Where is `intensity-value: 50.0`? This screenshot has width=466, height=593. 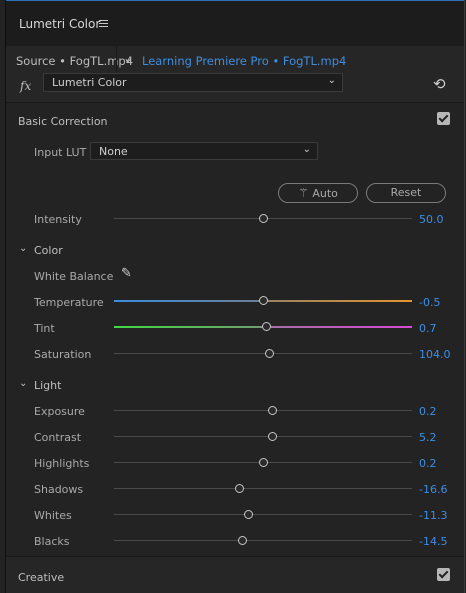
intensity-value: 50.0 is located at coordinates (431, 219).